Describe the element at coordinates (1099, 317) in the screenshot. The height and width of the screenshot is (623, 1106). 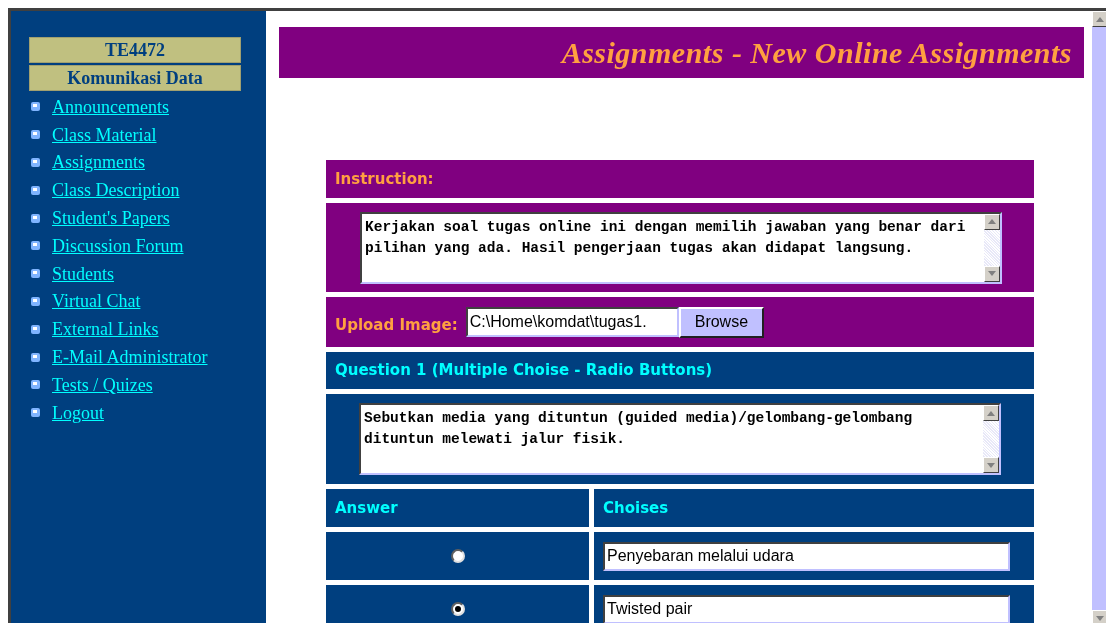
I see `page-scrollbar` at that location.